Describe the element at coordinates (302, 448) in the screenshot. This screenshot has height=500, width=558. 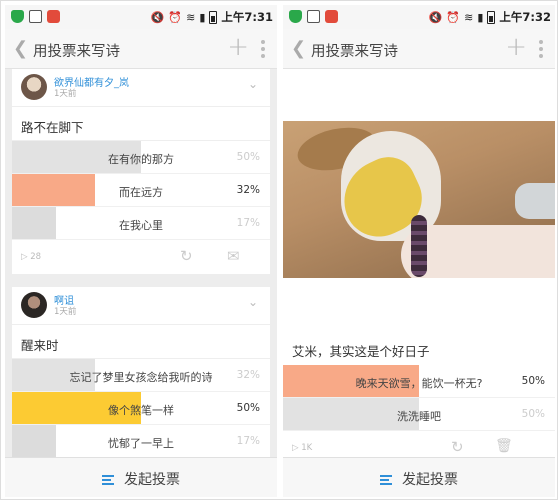
I see `like-count: ▷ 1K` at that location.